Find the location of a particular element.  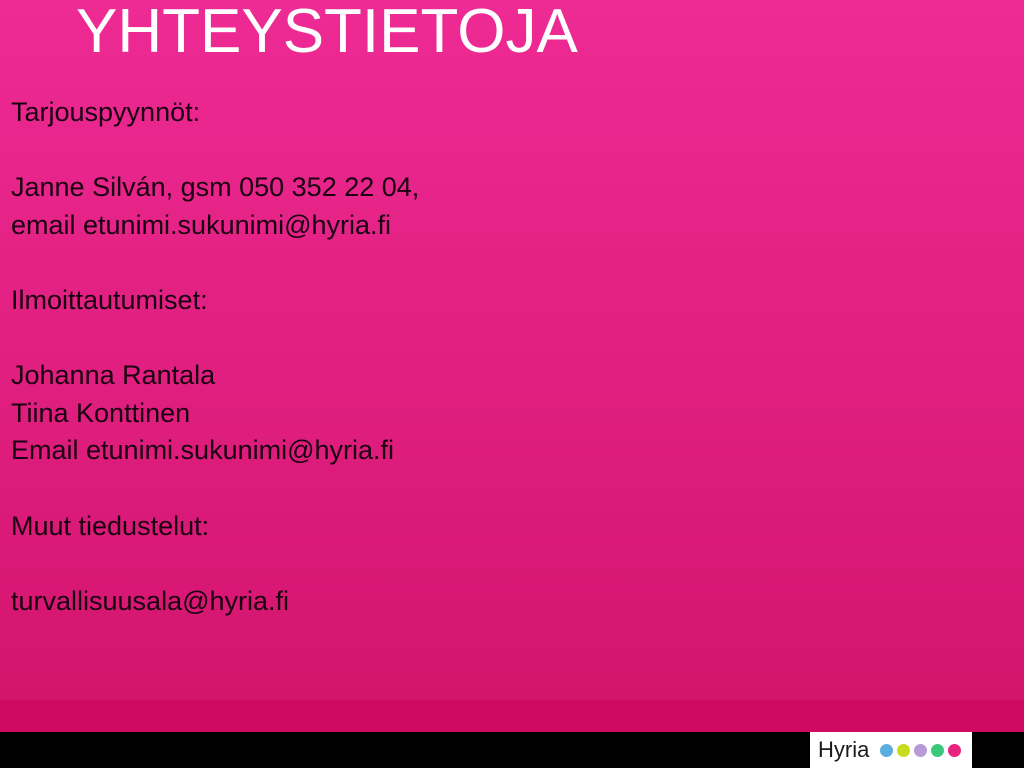

blue-dot-icon is located at coordinates (886, 750).